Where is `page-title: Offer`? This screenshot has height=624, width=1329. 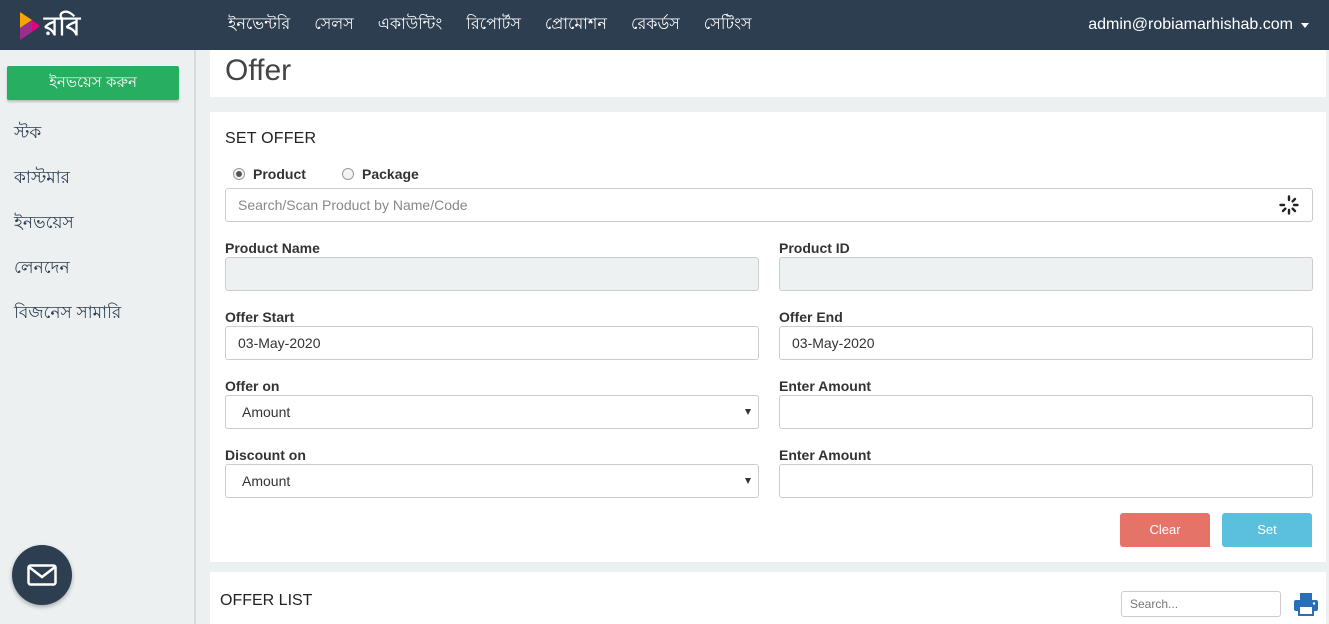
page-title: Offer is located at coordinates (258, 70).